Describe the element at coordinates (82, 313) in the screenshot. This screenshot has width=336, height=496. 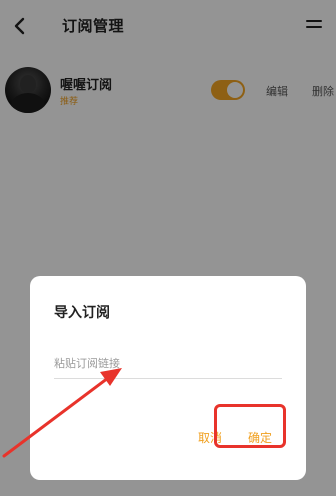
I see `dialog-title: 导入订阅` at that location.